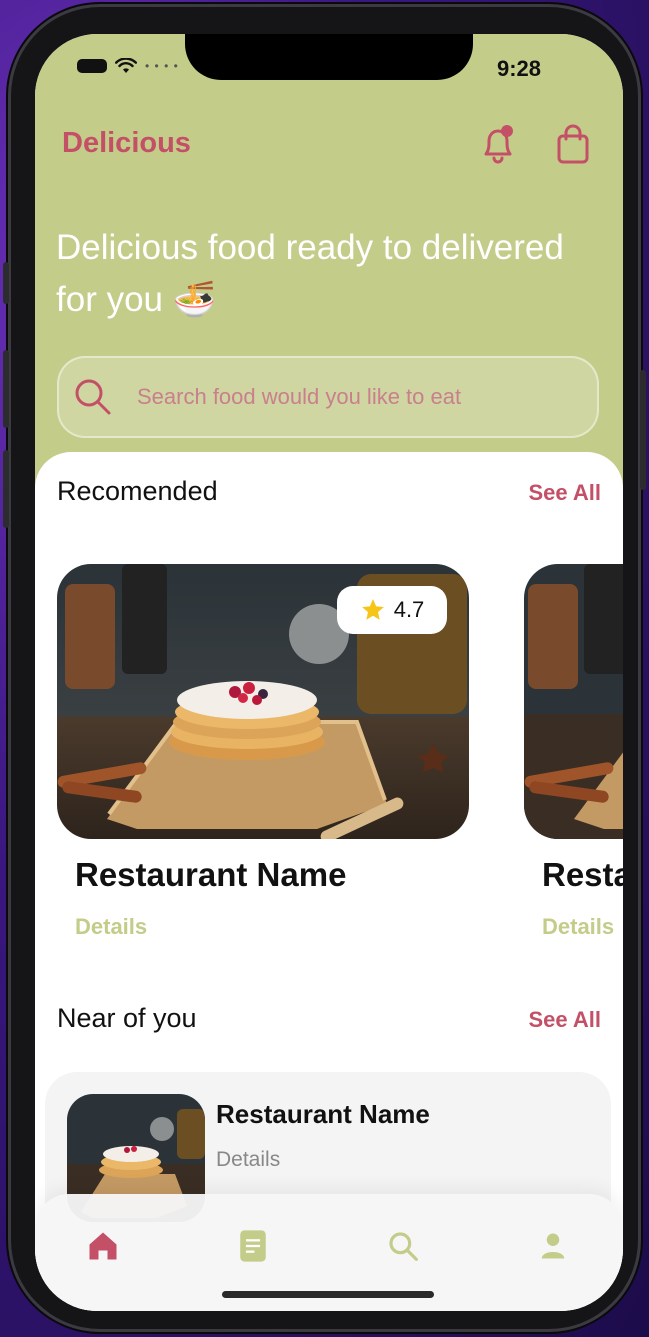  I want to click on tab-search, so click(403, 1246).